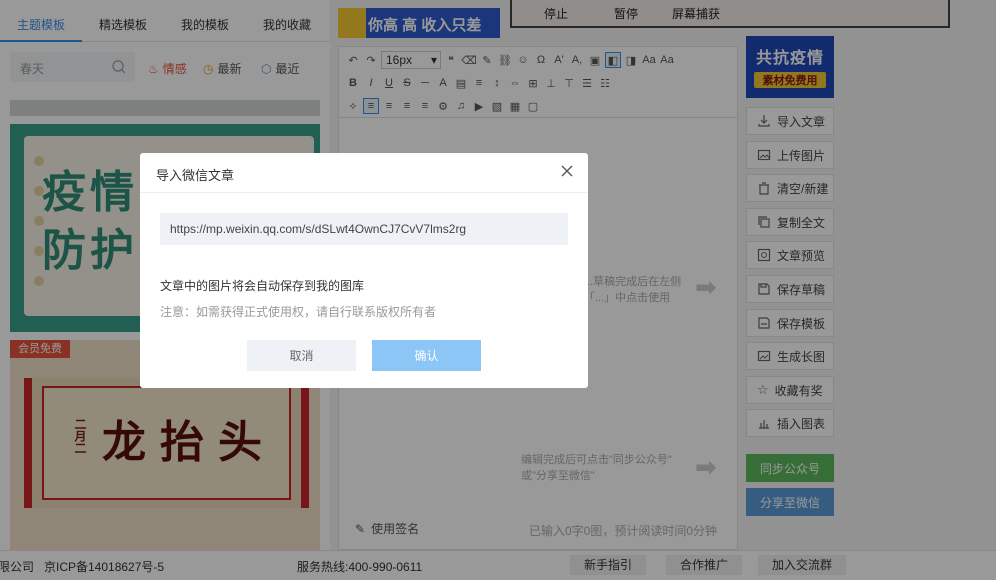 The width and height of the screenshot is (996, 580). Describe the element at coordinates (301, 355) in the screenshot. I see `cancel-button: 取消` at that location.